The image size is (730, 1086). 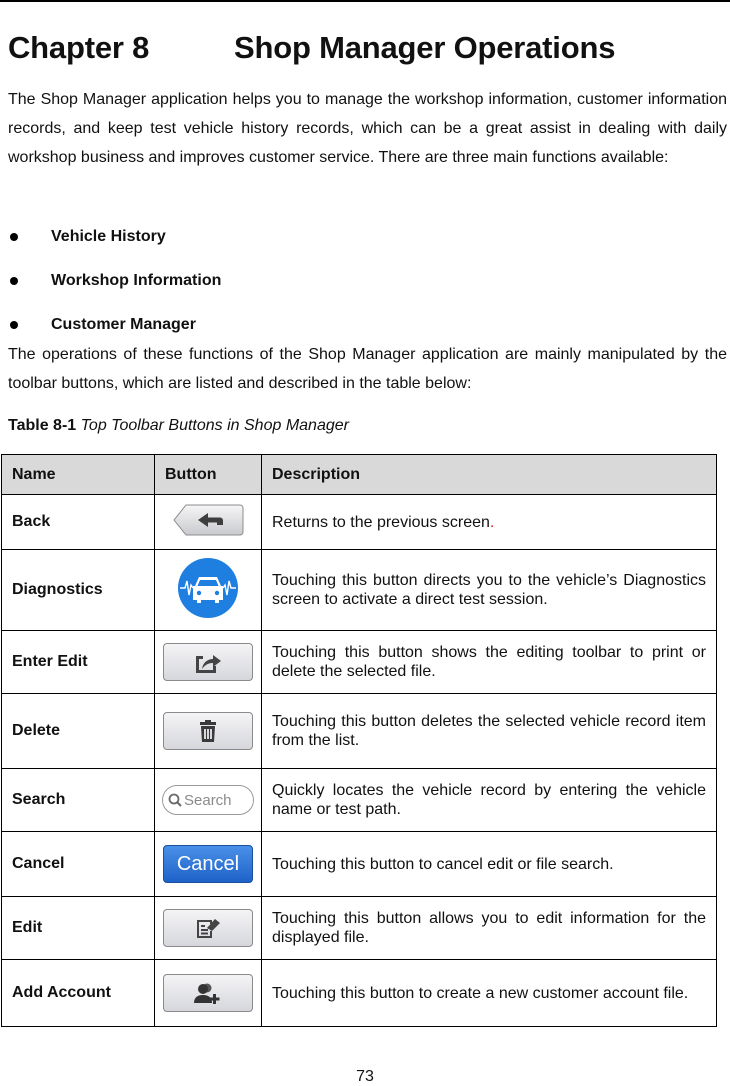 I want to click on add-account-button, so click(x=208, y=993).